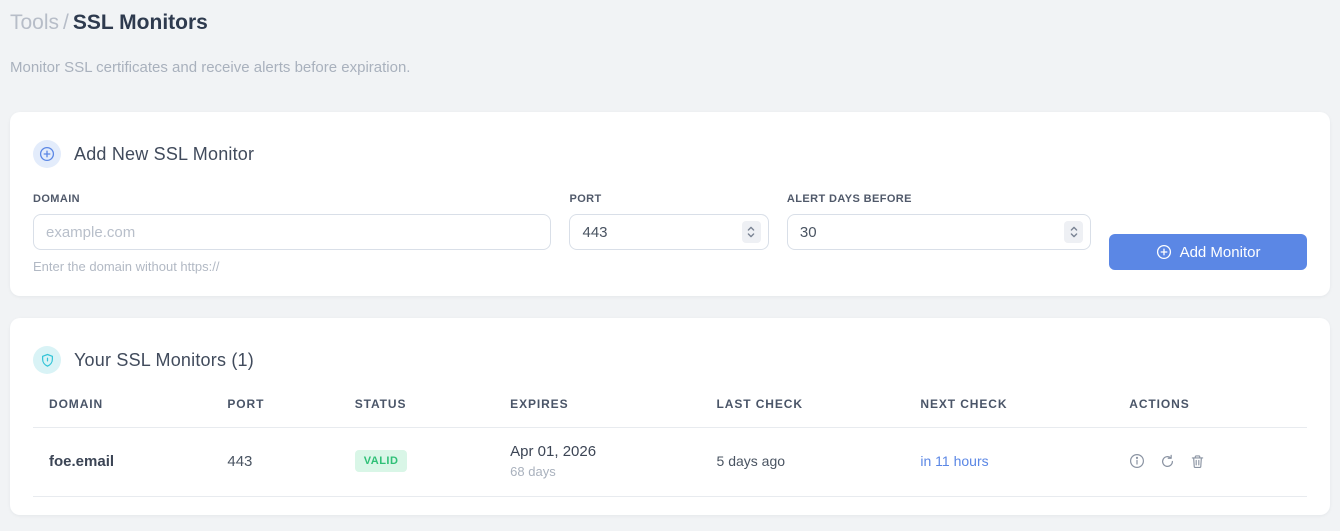  What do you see at coordinates (126, 266) in the screenshot?
I see `domain-helper: Enter the domain without https://` at bounding box center [126, 266].